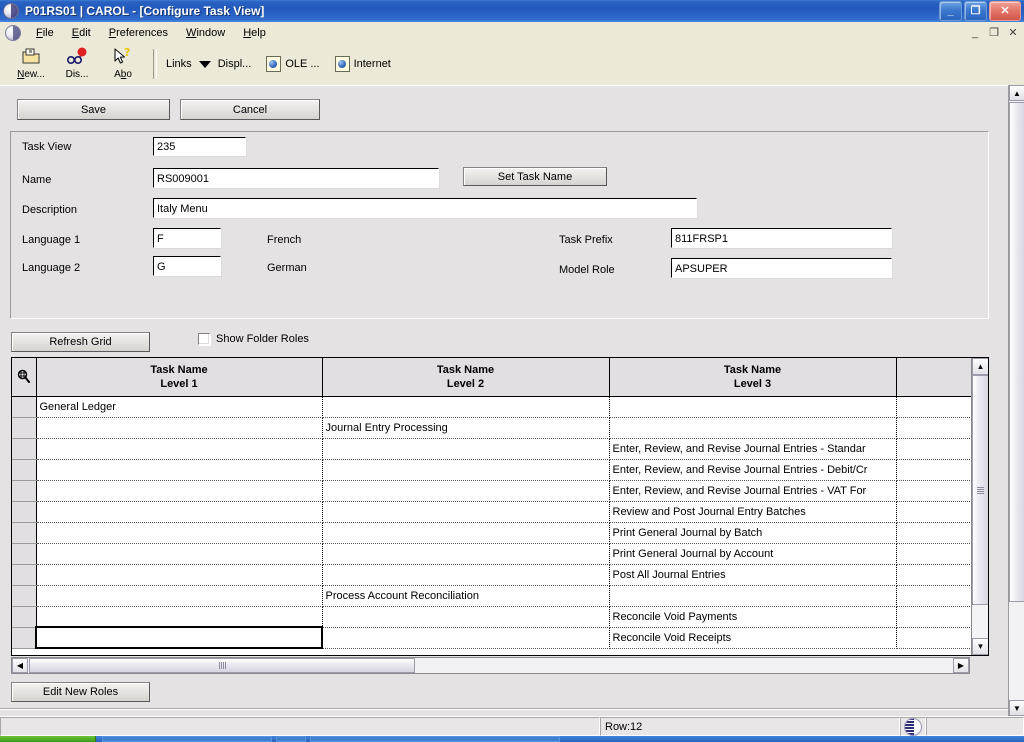  What do you see at coordinates (980, 646) in the screenshot?
I see `grid-scroll-down-button: ▼` at bounding box center [980, 646].